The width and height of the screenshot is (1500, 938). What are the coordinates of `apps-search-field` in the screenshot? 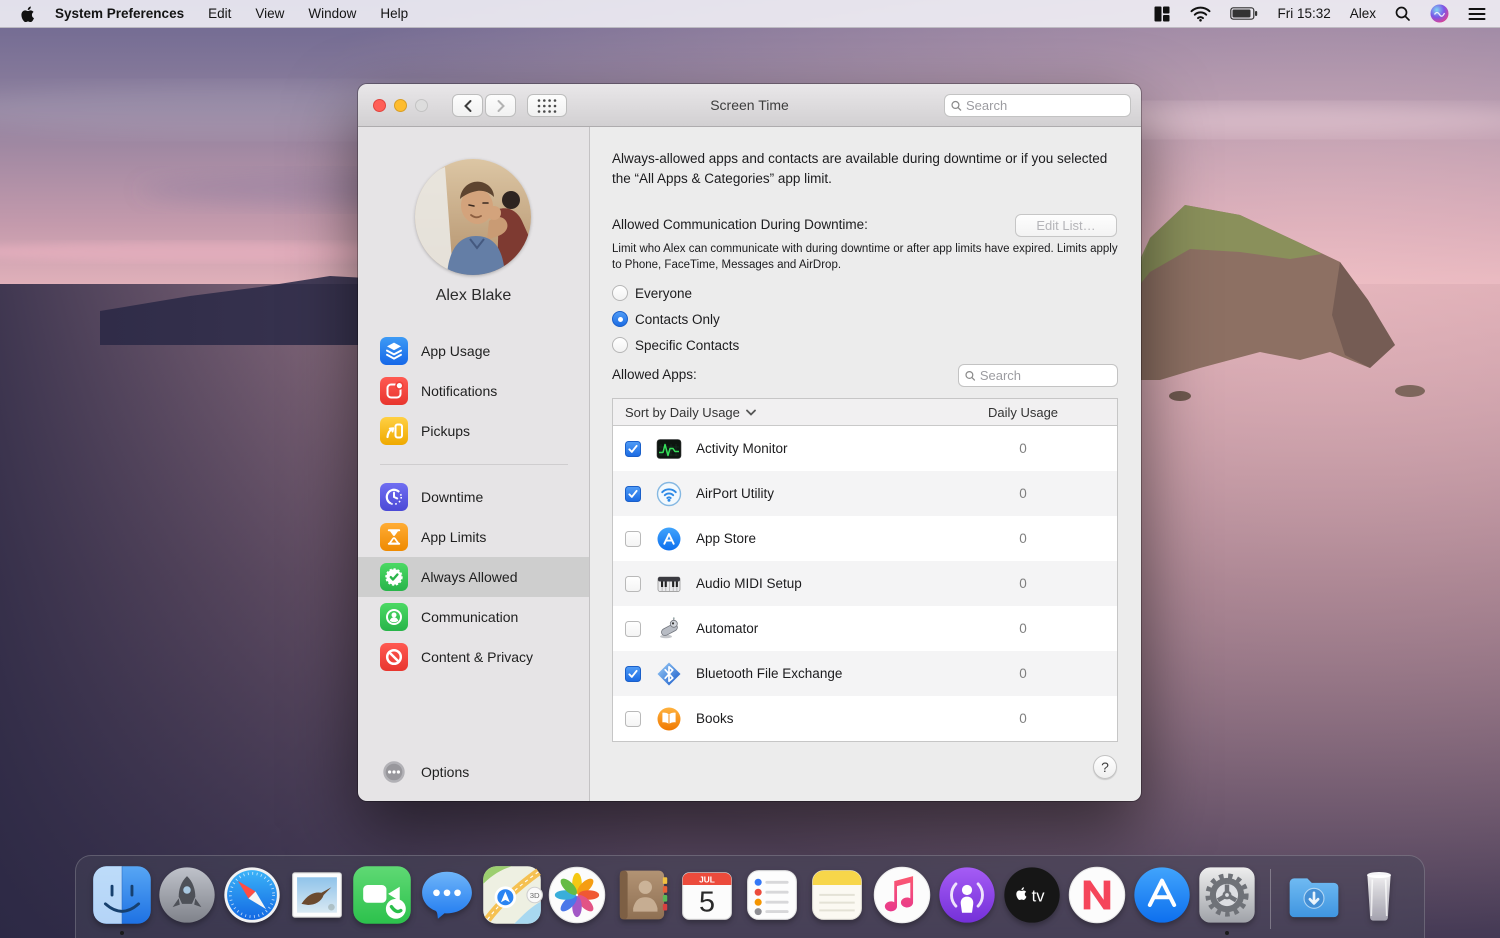 It's located at (1038, 375).